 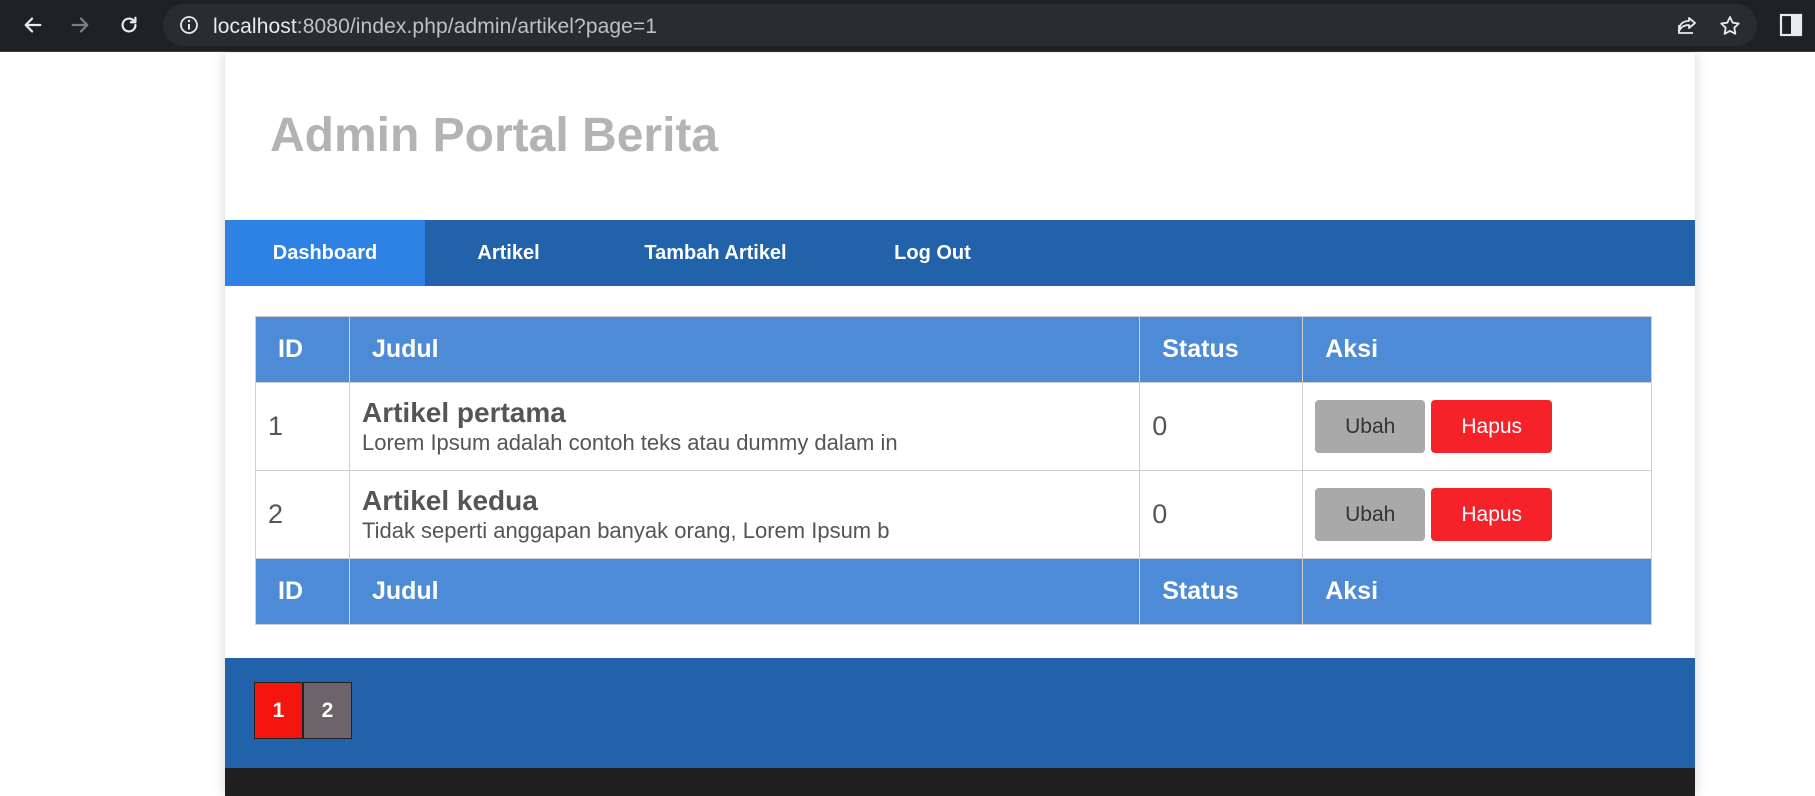 What do you see at coordinates (302, 591) in the screenshot?
I see `footer-id: ID` at bounding box center [302, 591].